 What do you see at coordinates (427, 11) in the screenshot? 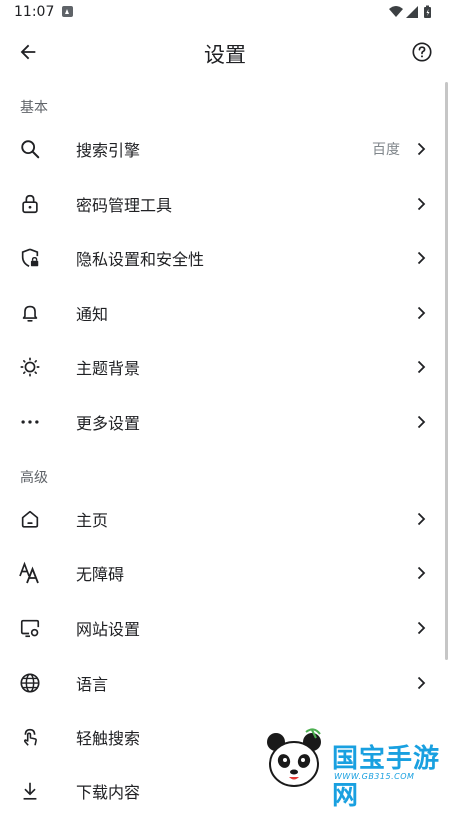
I see `battery-icon` at bounding box center [427, 11].